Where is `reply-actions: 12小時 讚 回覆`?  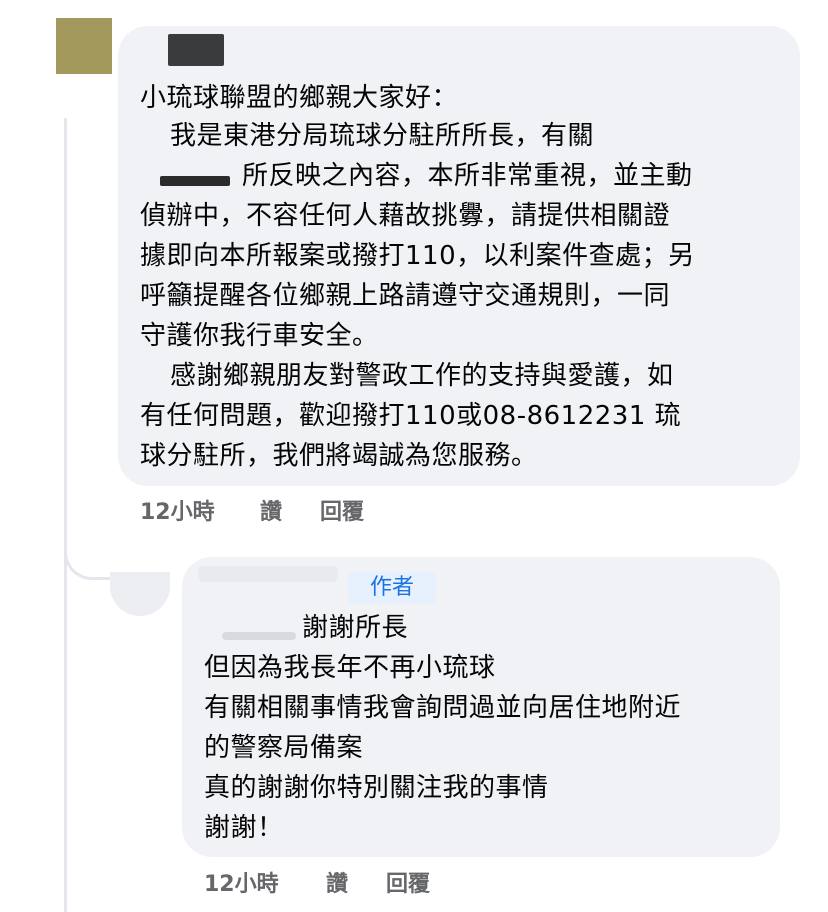
reply-actions: 12小時 讚 回覆 is located at coordinates (414, 885).